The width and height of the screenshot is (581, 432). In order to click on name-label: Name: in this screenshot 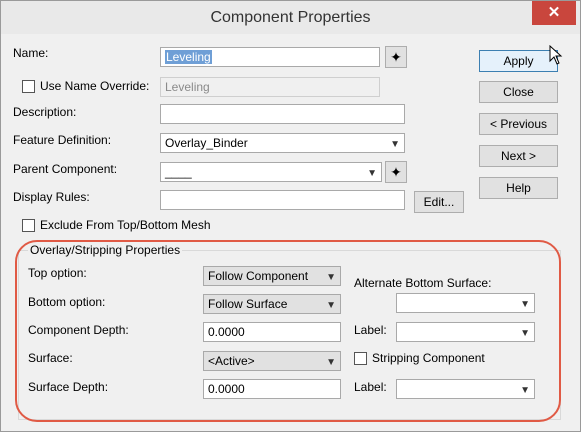, I will do `click(31, 53)`.